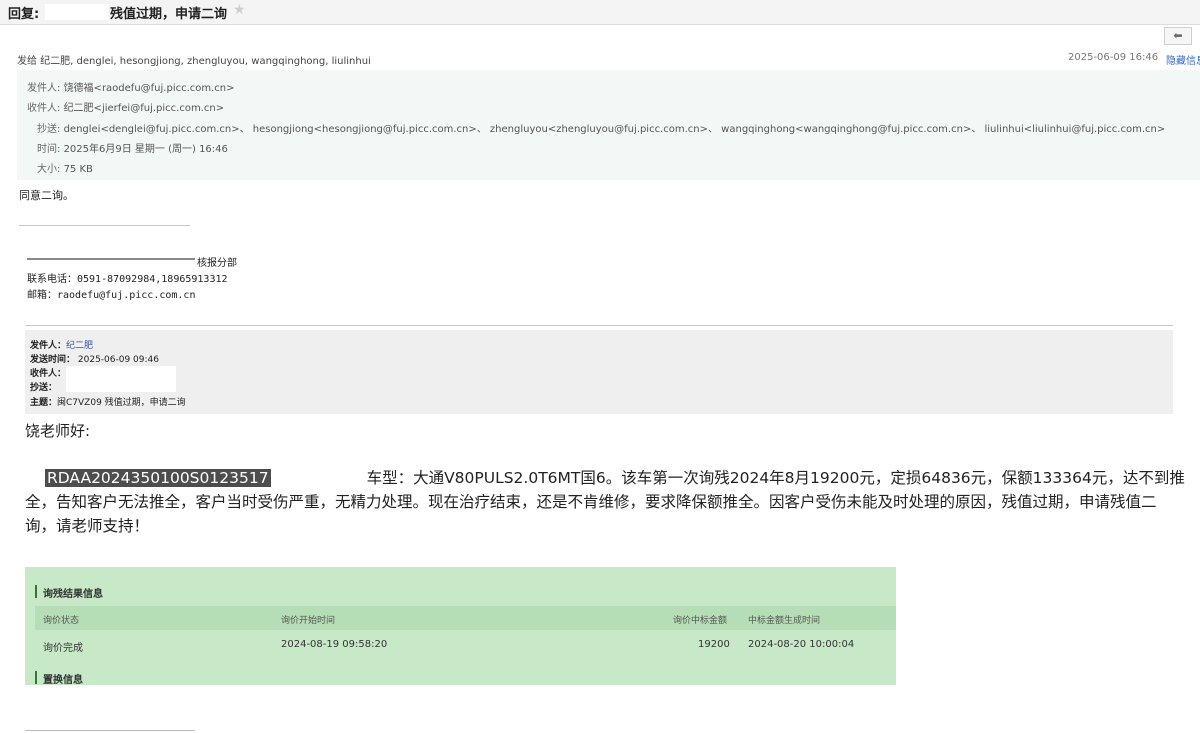  Describe the element at coordinates (127, 279) in the screenshot. I see `signature-phone: 联系电话：0591-87092984,18965913312` at that location.